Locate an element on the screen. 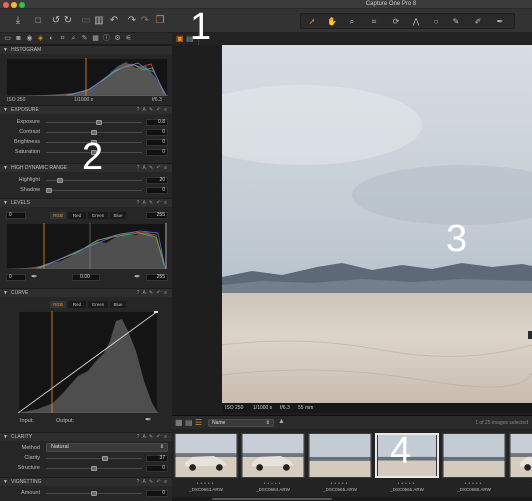  curve-tab-red: Red is located at coordinates (77, 304).